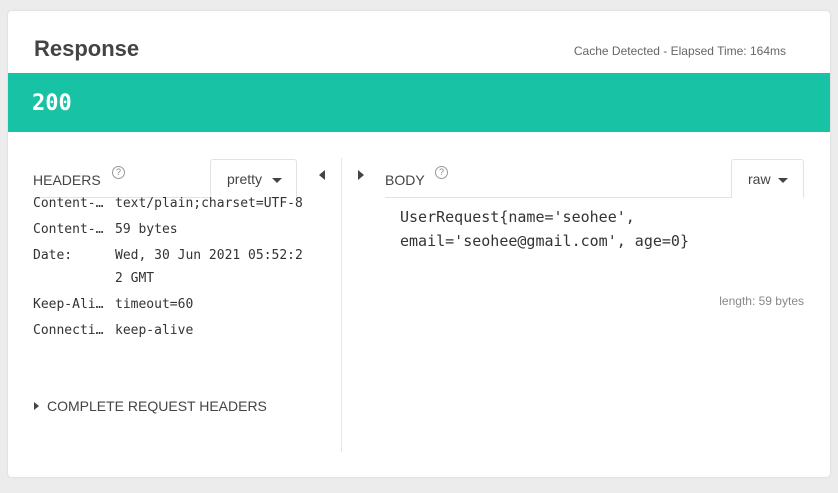  I want to click on collapse-left-icon, so click(322, 175).